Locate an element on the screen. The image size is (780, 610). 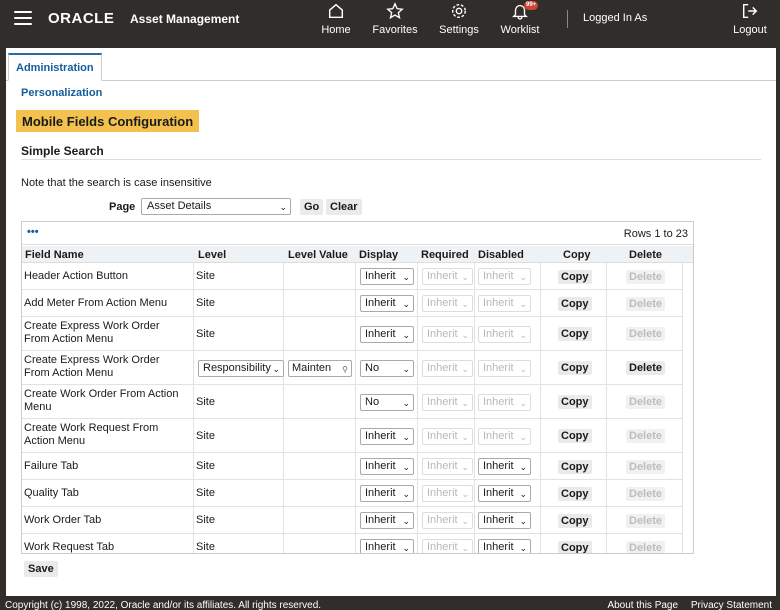
nav-home: Home is located at coordinates (336, 22).